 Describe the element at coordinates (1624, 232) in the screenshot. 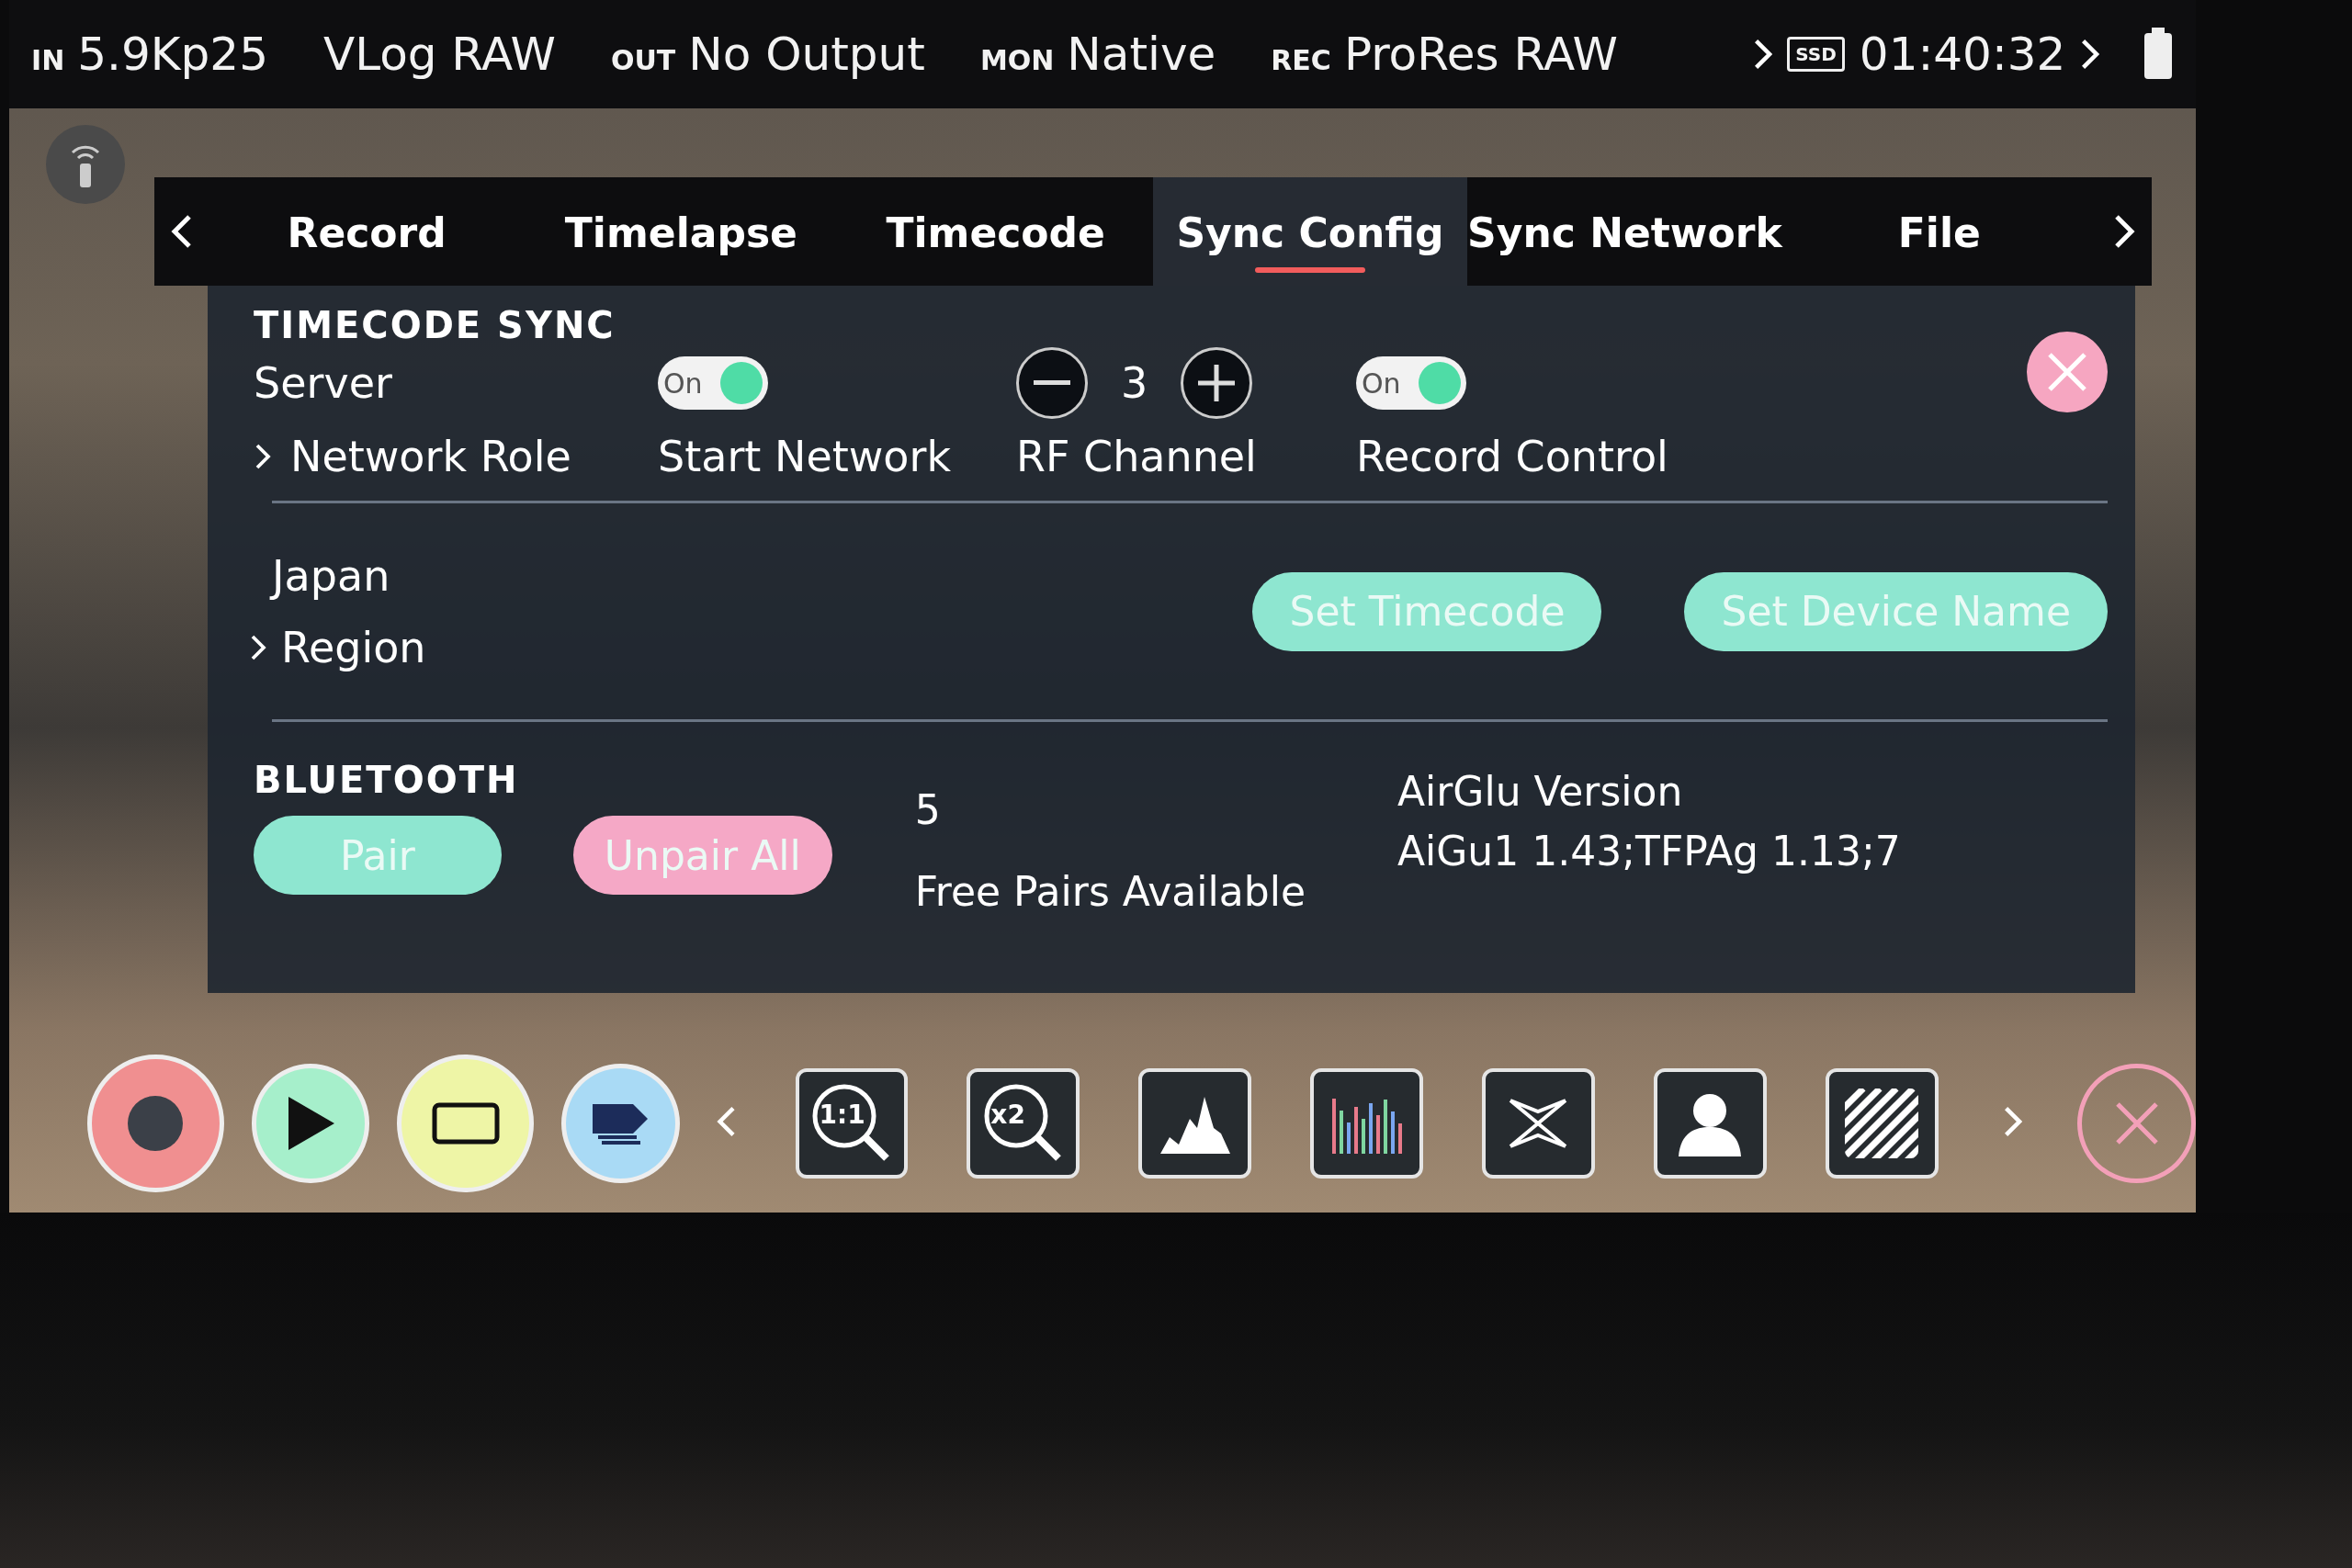

I see `tab: Sync Network` at that location.